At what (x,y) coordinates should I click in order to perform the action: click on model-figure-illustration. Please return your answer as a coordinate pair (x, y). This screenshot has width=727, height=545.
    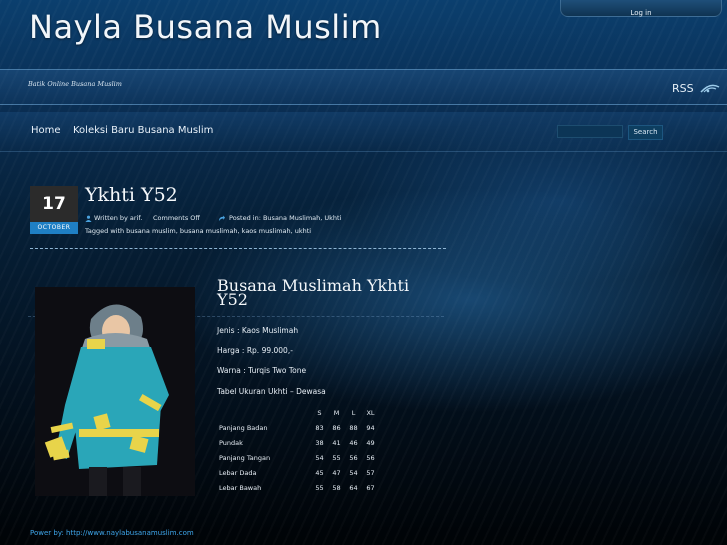
    Looking at the image, I should click on (115, 391).